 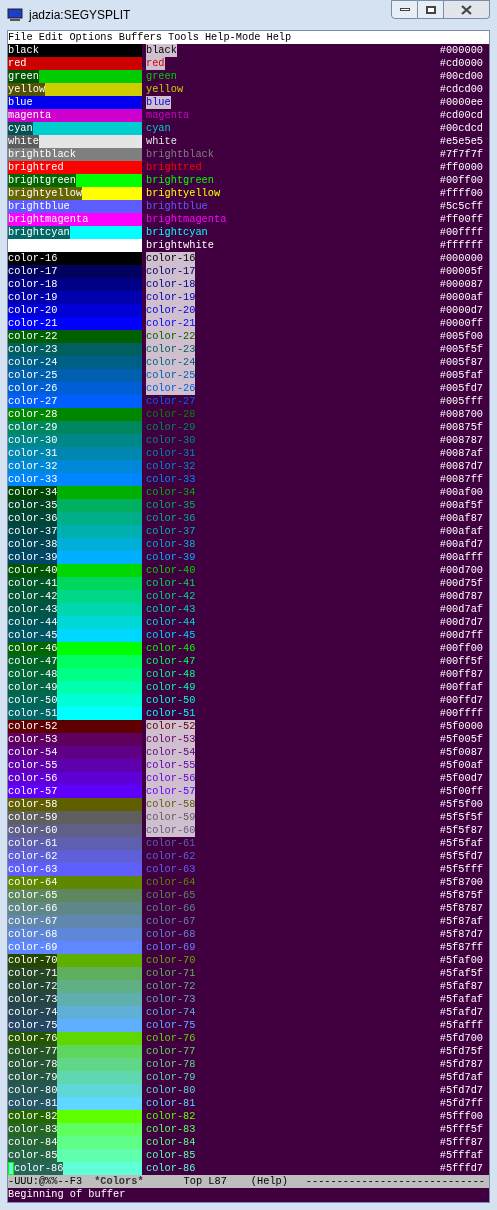 I want to click on hex-value: #5c5cff, so click(x=461, y=206).